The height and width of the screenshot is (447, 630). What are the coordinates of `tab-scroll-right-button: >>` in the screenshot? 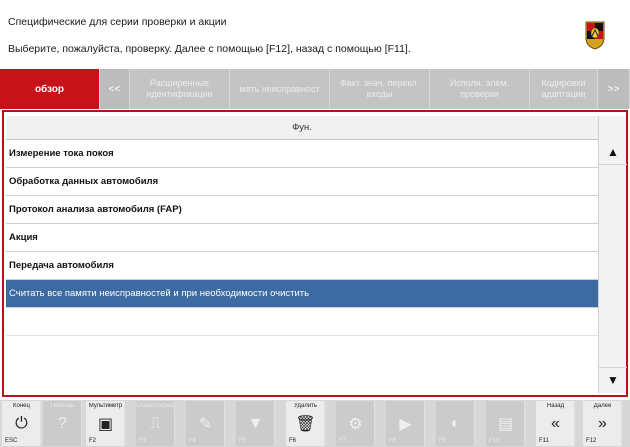 It's located at (614, 89).